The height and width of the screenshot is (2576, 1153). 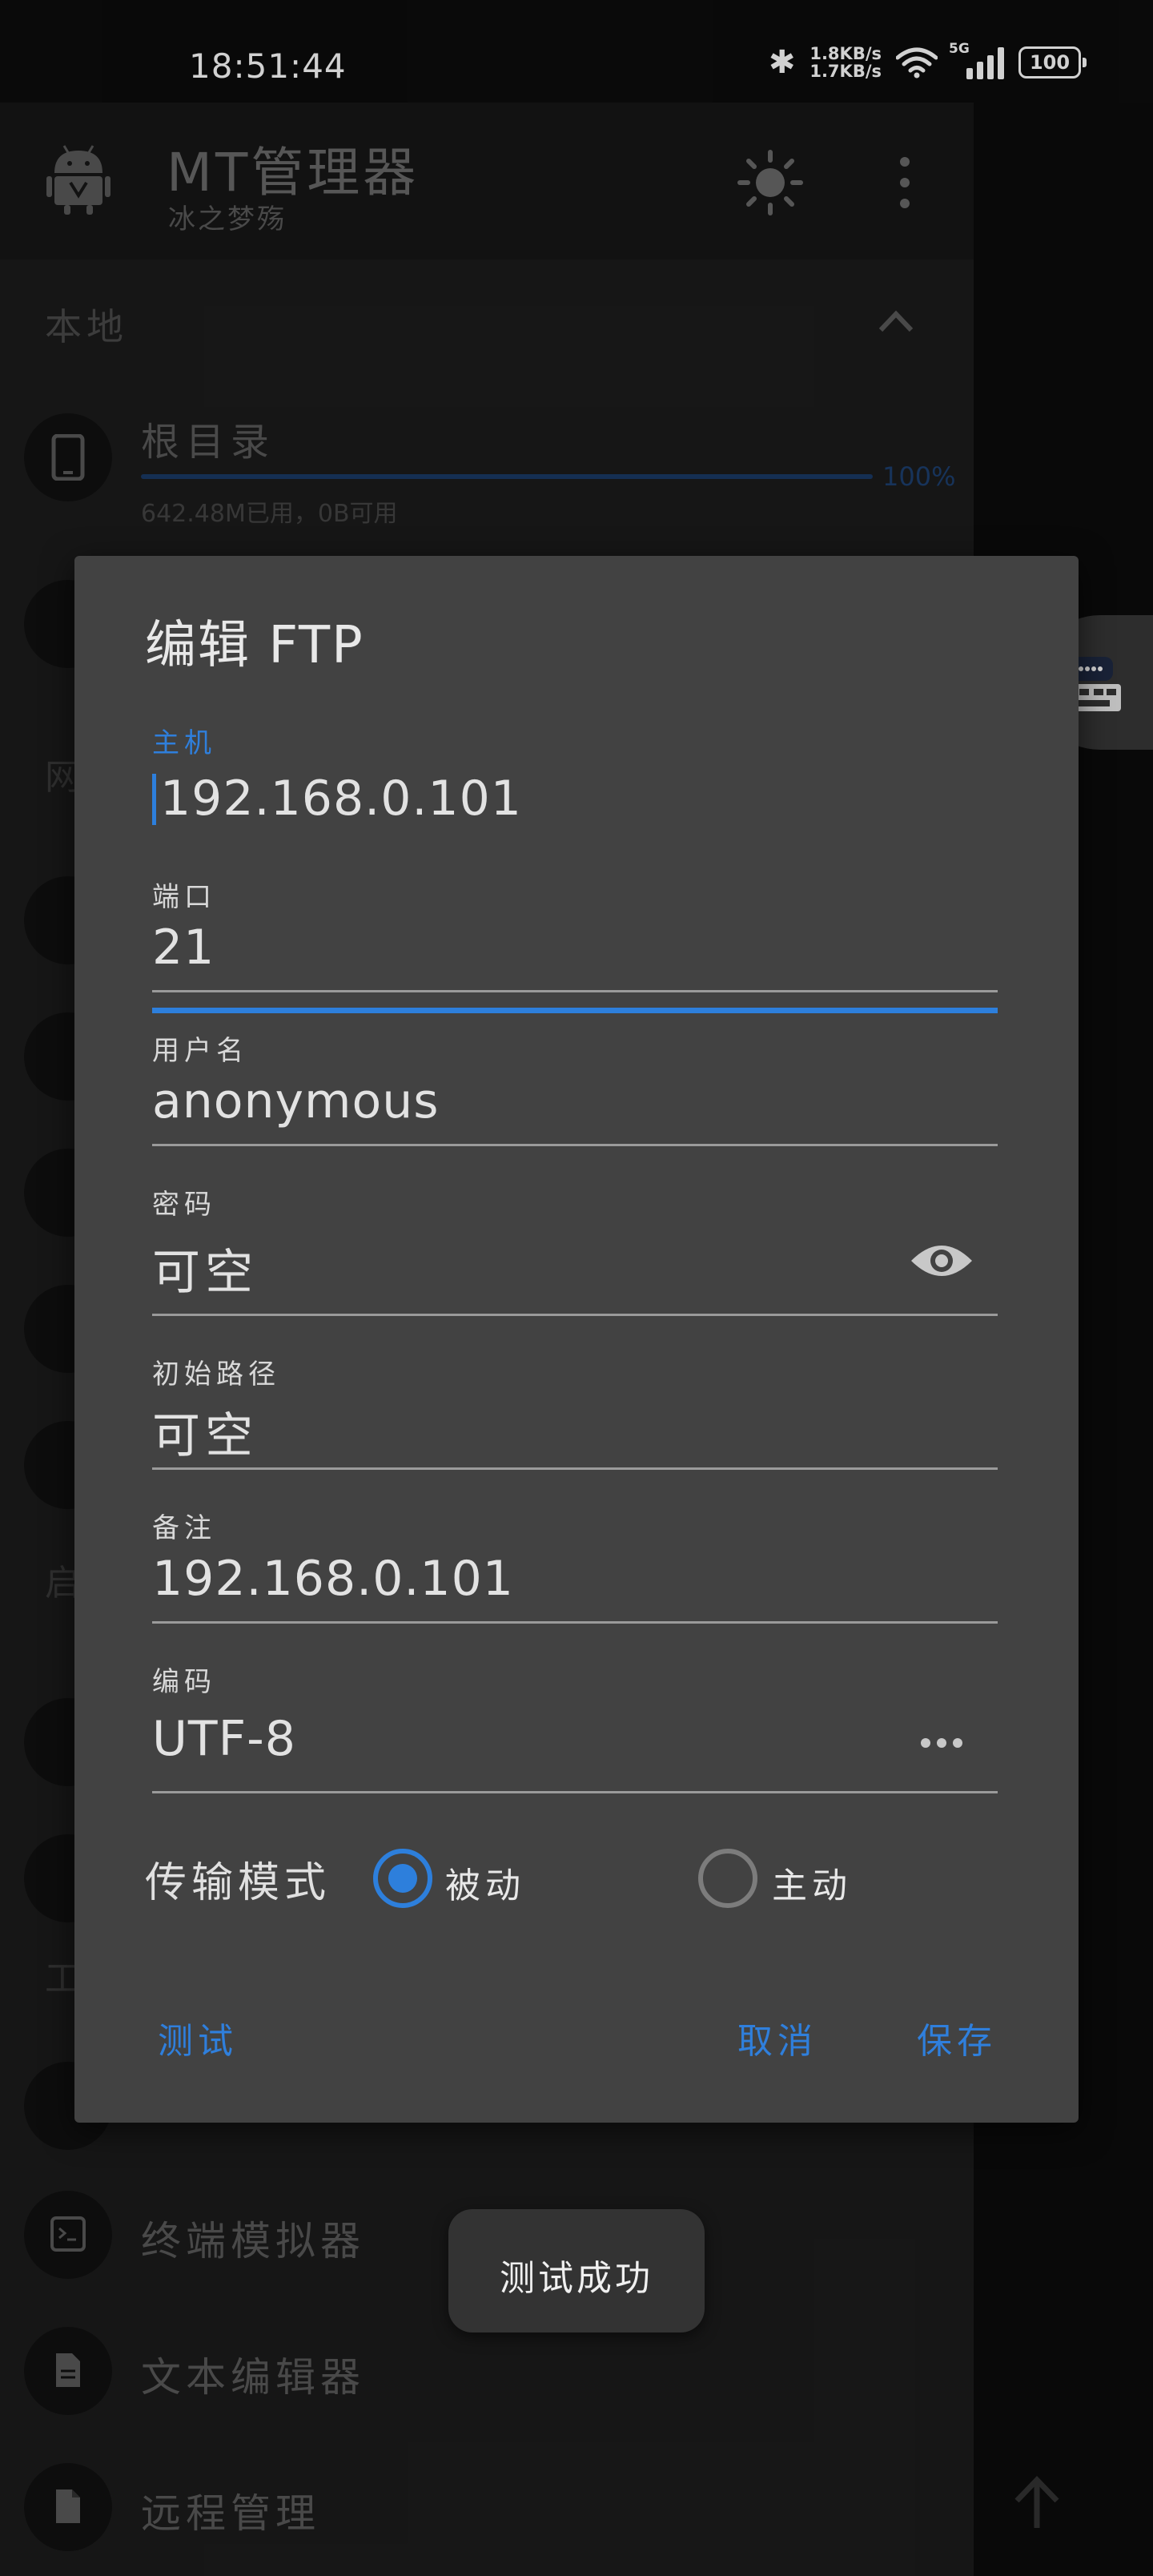 What do you see at coordinates (485, 1883) in the screenshot?
I see `passive-mode-label: 被动` at bounding box center [485, 1883].